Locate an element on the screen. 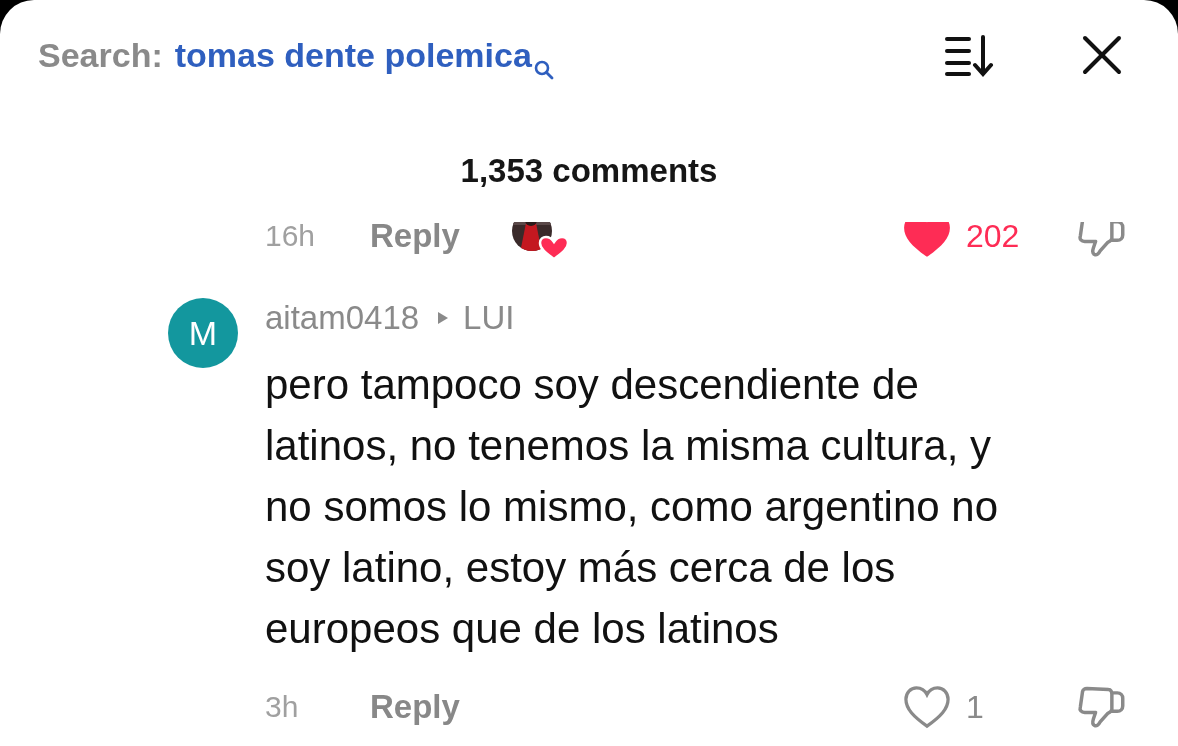 The height and width of the screenshot is (746, 1178). username: aitam0418 is located at coordinates (342, 318).